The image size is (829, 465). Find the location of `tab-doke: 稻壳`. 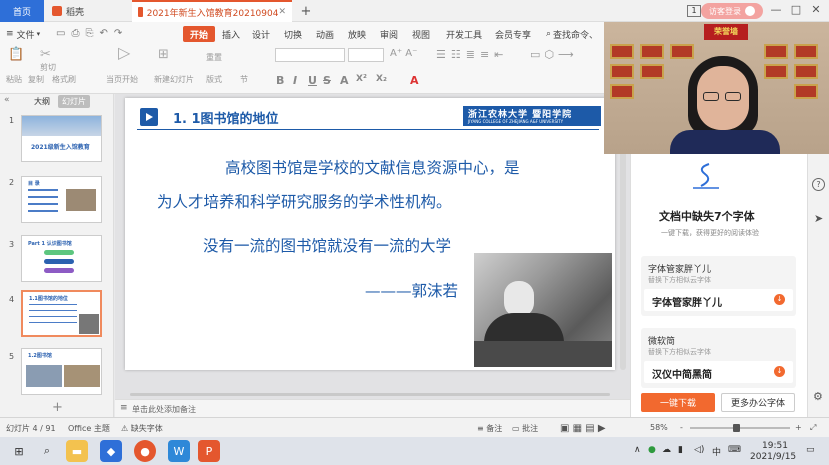

tab-doke: 稻壳 is located at coordinates (87, 11).